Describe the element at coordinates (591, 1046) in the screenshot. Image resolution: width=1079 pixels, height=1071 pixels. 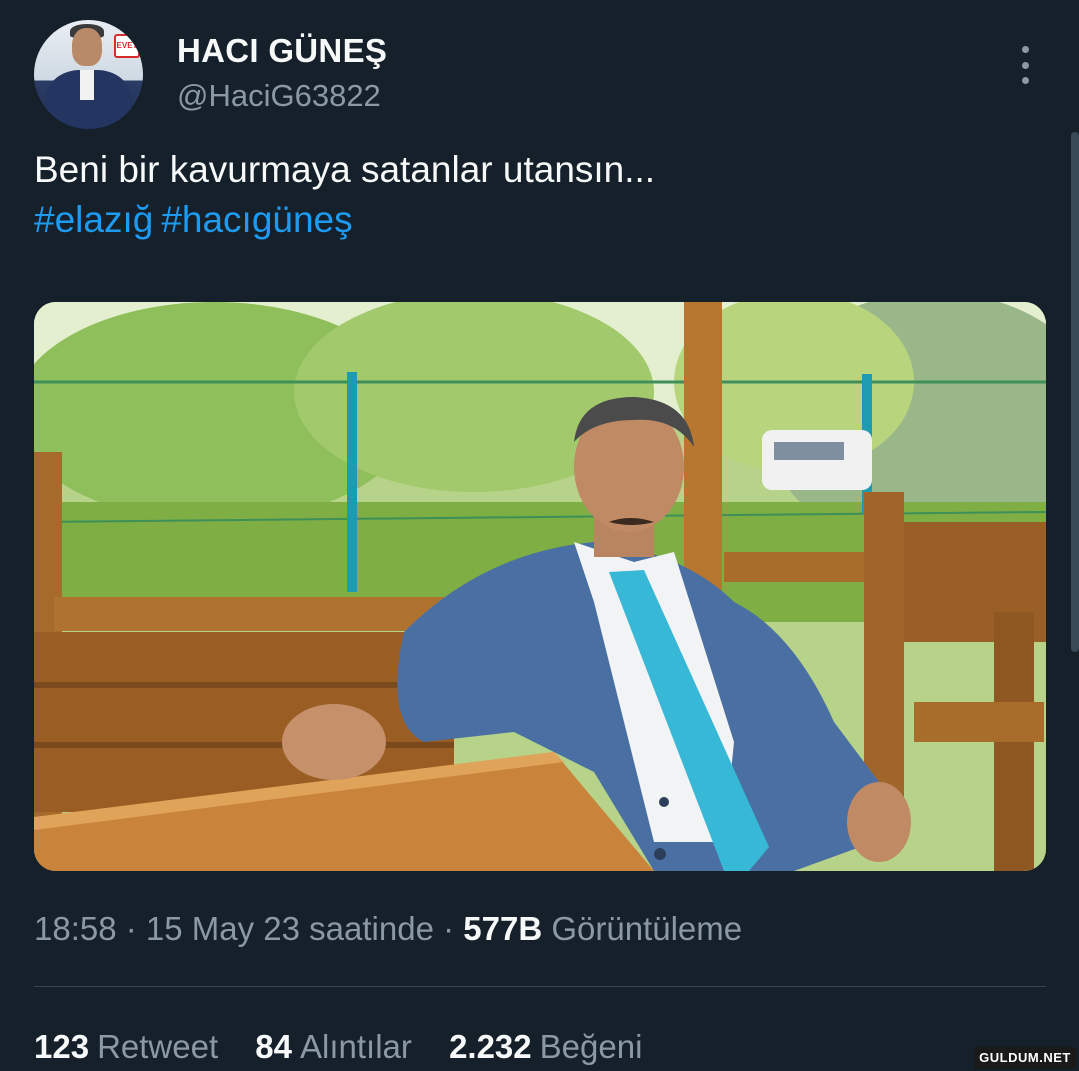
I see `likes-label: Beğeni` at that location.